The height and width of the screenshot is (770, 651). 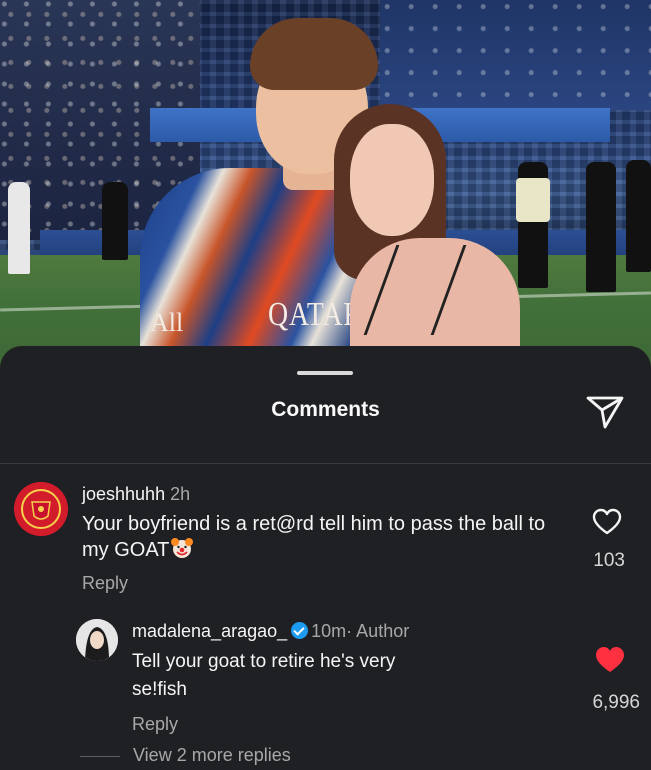 What do you see at coordinates (325, 463) in the screenshot?
I see `divider` at bounding box center [325, 463].